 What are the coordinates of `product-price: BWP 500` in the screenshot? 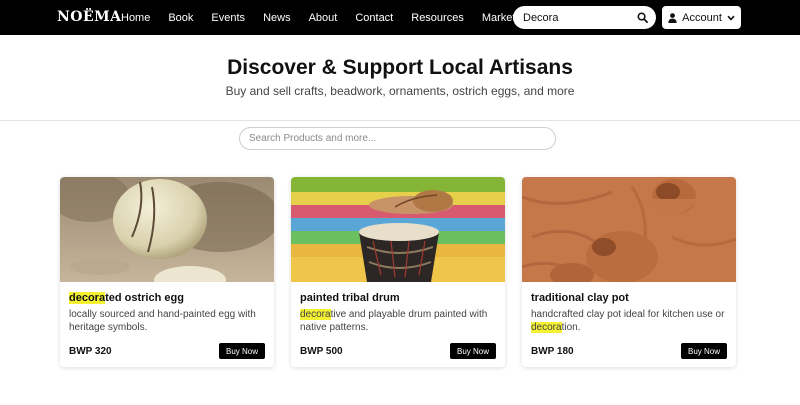 It's located at (321, 351).